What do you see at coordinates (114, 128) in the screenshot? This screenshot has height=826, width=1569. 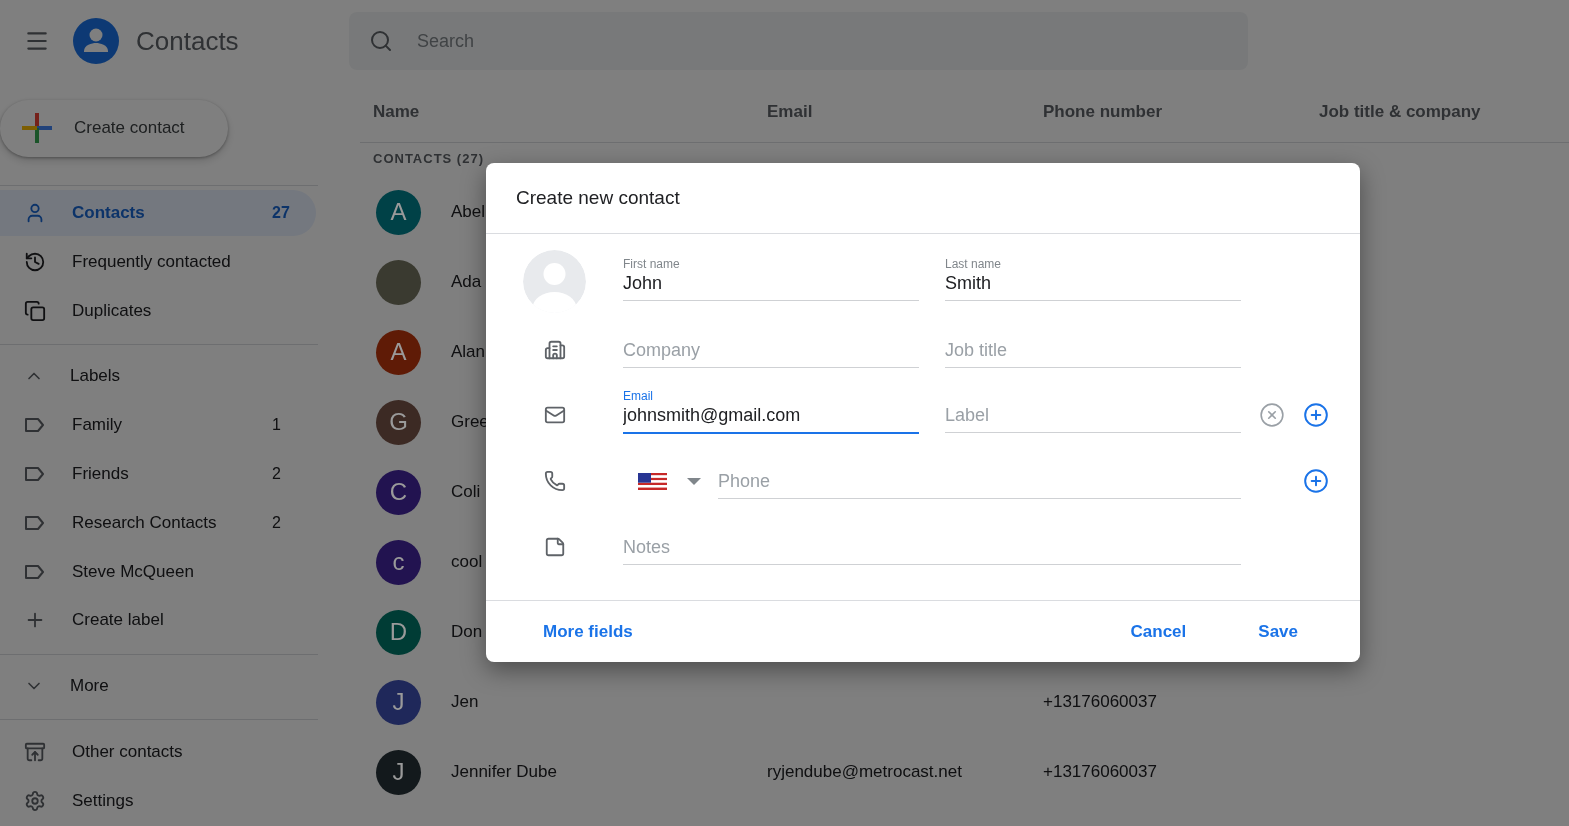 I see `create-contact-button: Create contact` at bounding box center [114, 128].